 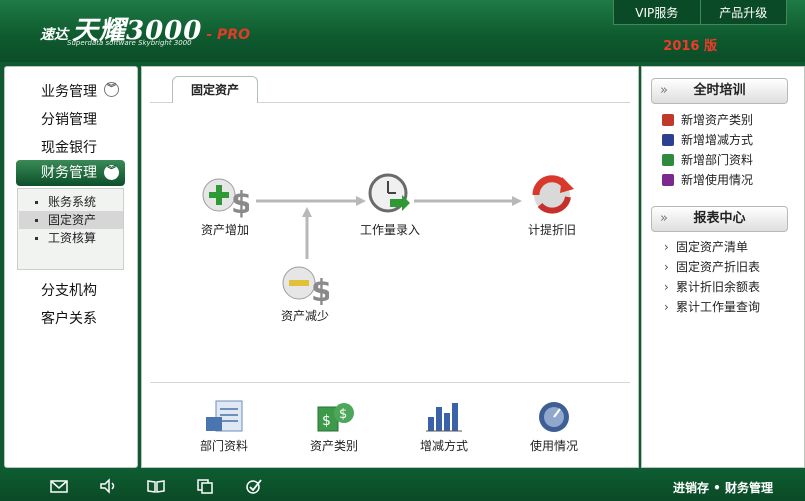 What do you see at coordinates (444, 417) in the screenshot?
I see `bar-chart-icon` at bounding box center [444, 417].